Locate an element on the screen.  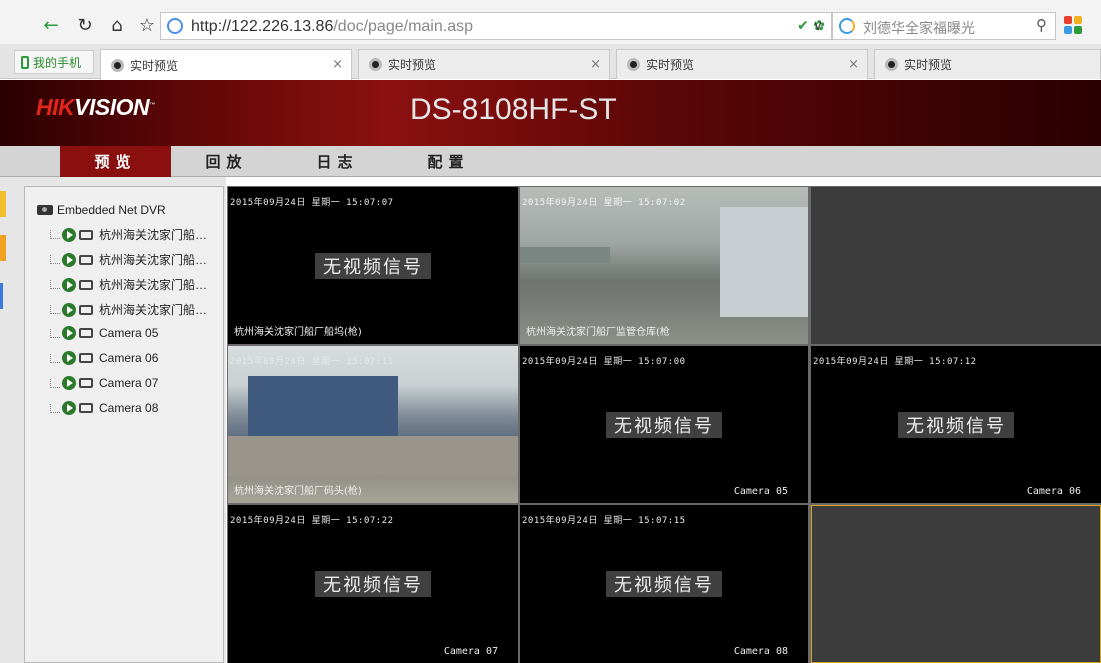
tree-camera-7: Camera 07 is located at coordinates (104, 383).